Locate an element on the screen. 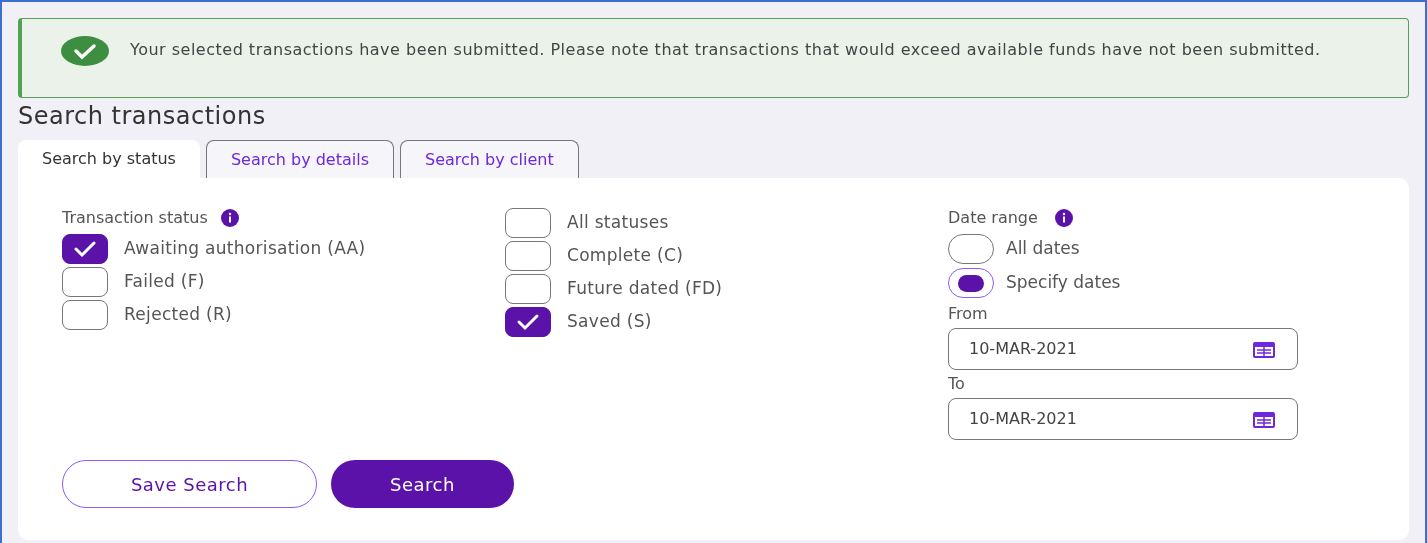 Image resolution: width=1427 pixels, height=543 pixels. tab: Search by details is located at coordinates (299, 159).